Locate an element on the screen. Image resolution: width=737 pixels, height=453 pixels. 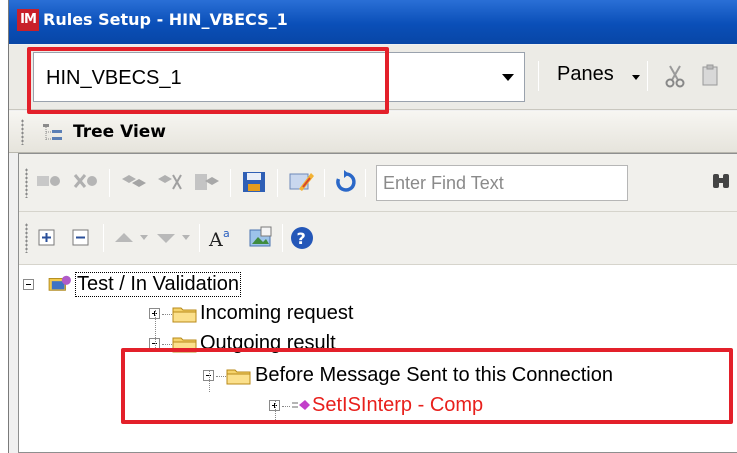
connection-group-icon is located at coordinates (59, 283).